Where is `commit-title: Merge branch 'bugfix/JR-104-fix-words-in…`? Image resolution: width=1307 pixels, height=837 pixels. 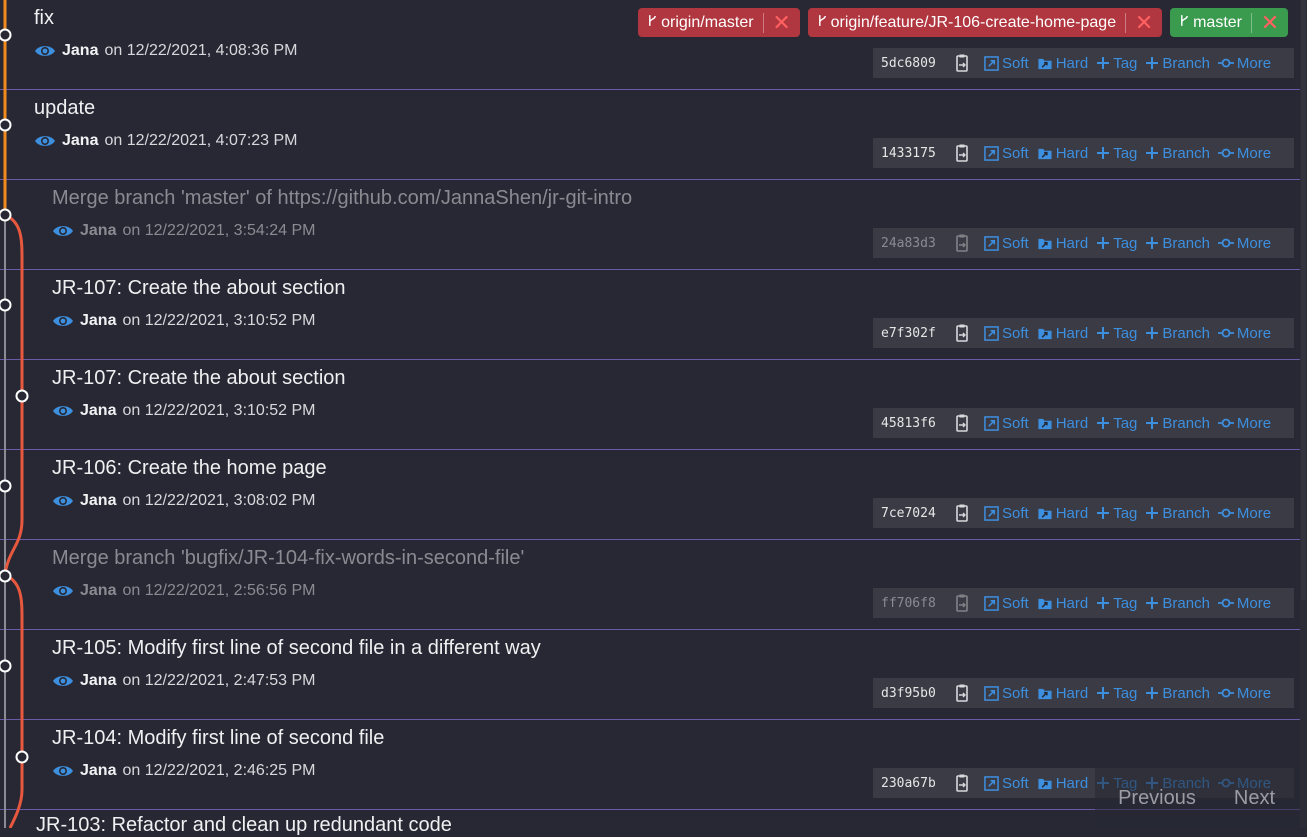 commit-title: Merge branch 'bugfix/JR-104-fix-words-in… is located at coordinates (288, 558).